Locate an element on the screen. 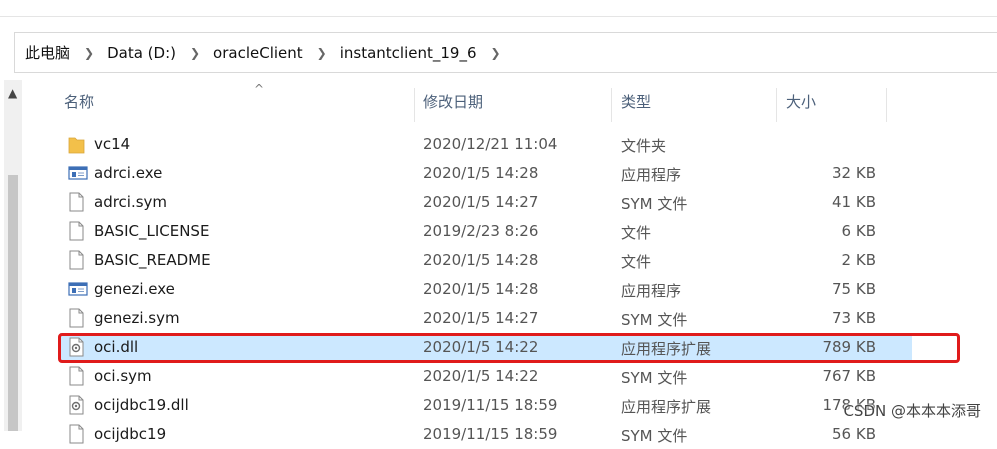  file-row: BASIC_README 2020/1/5 14:28 文件 2 KB is located at coordinates (486, 260).